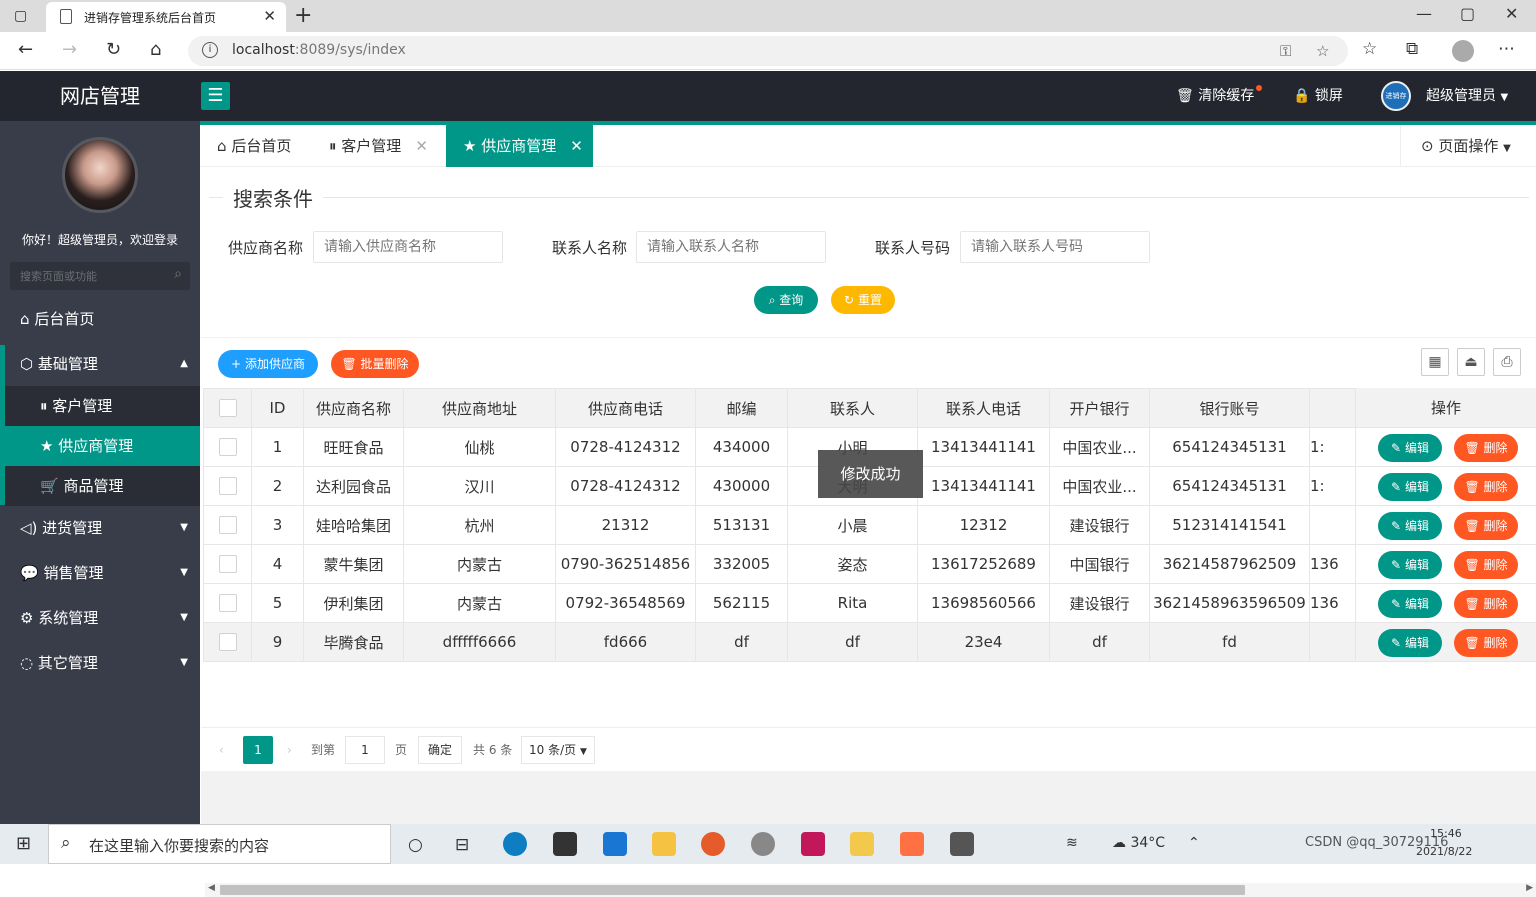  Describe the element at coordinates (515, 844) in the screenshot. I see `edge-icon` at that location.